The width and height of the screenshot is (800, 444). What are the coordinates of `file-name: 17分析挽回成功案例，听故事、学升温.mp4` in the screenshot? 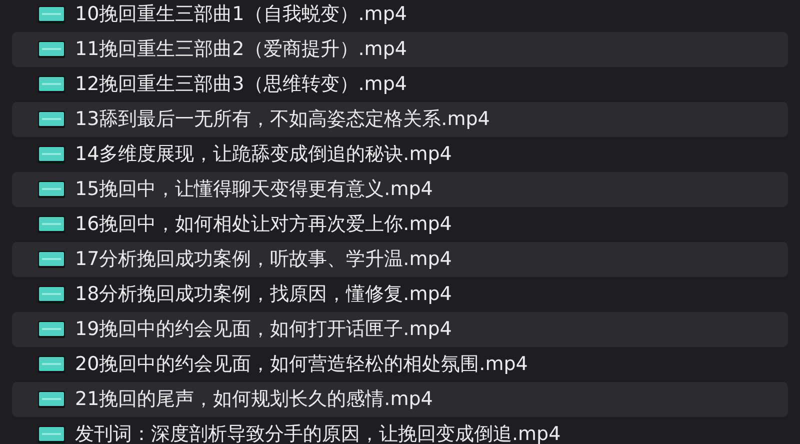 It's located at (263, 259).